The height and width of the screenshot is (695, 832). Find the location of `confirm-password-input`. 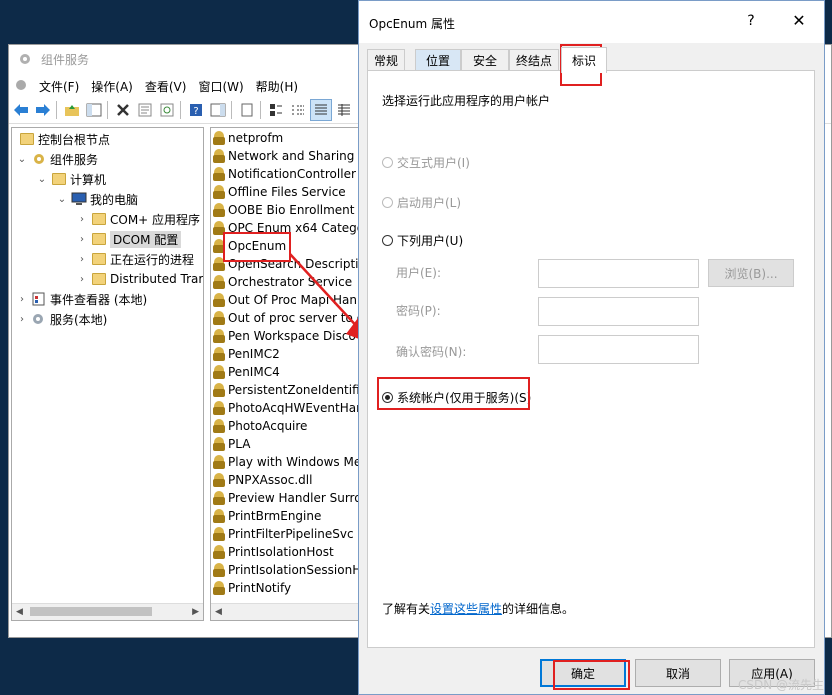

confirm-password-input is located at coordinates (618, 349).